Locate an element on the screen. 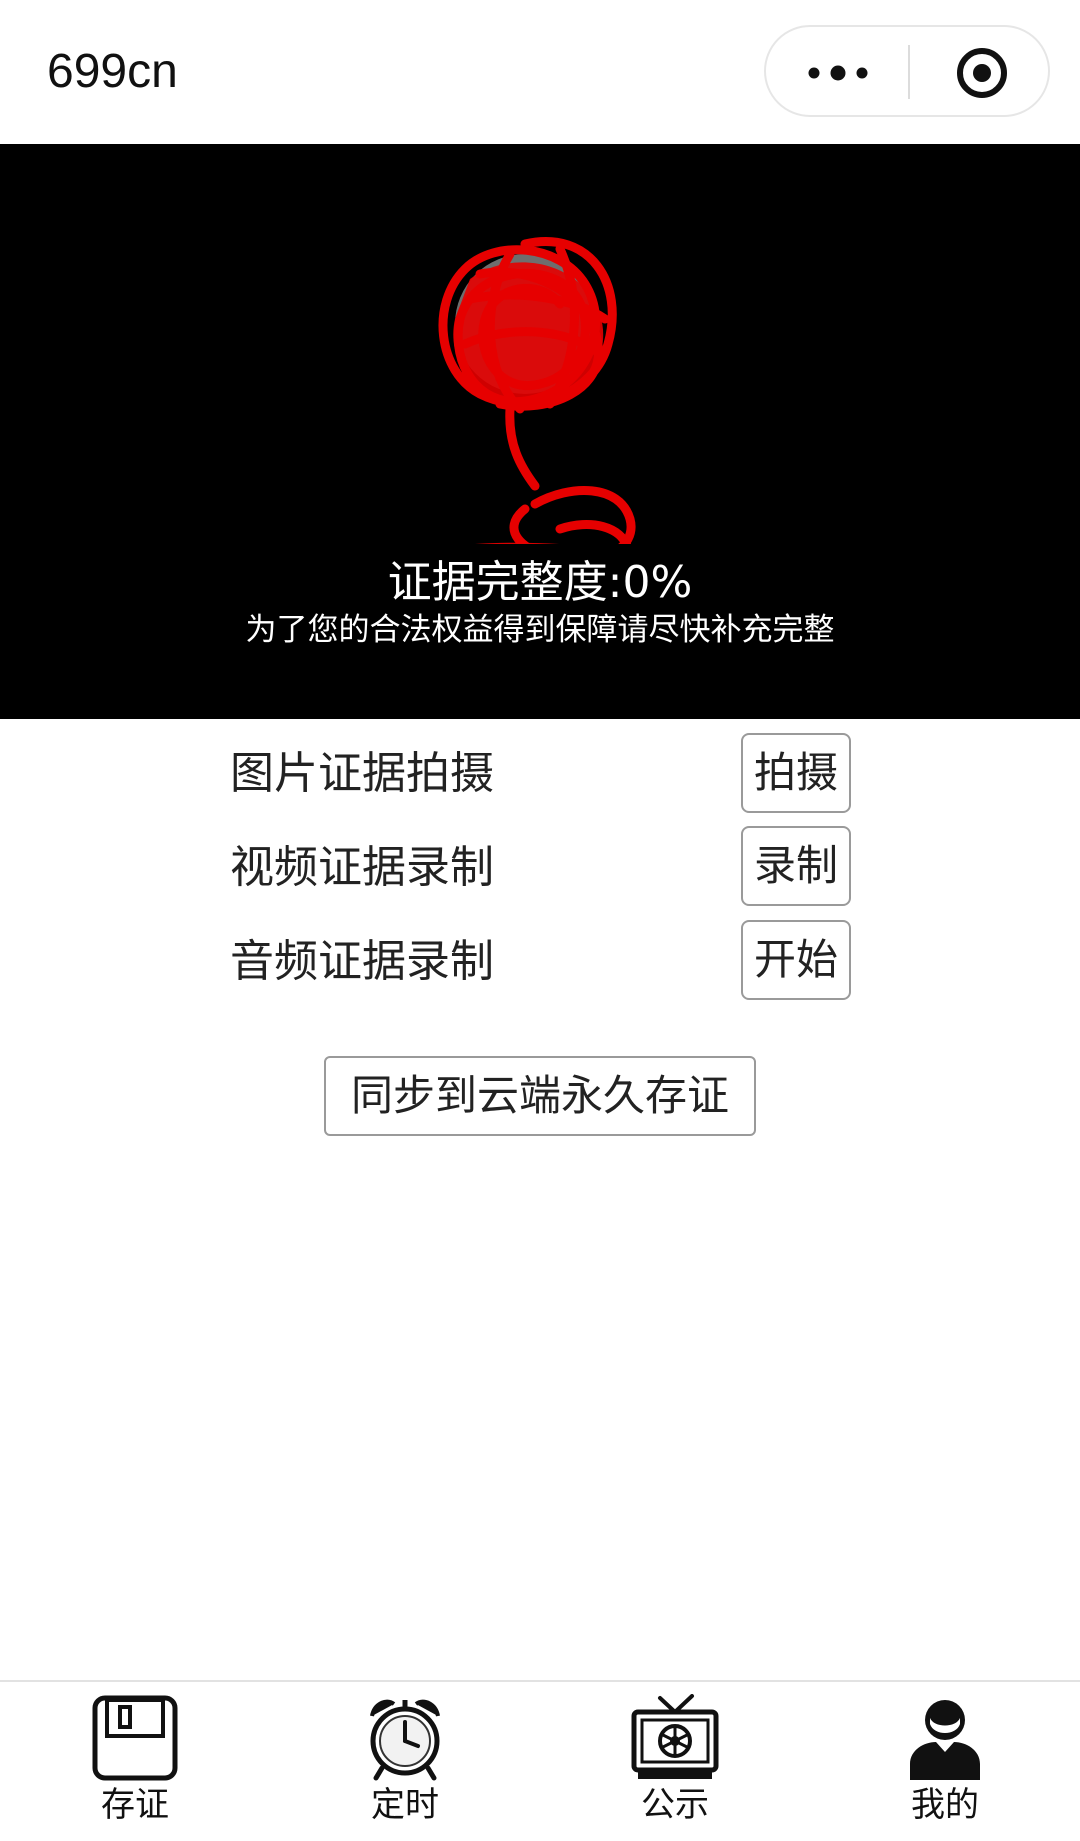 This screenshot has height=1841, width=1080. close-button is located at coordinates (980, 71).